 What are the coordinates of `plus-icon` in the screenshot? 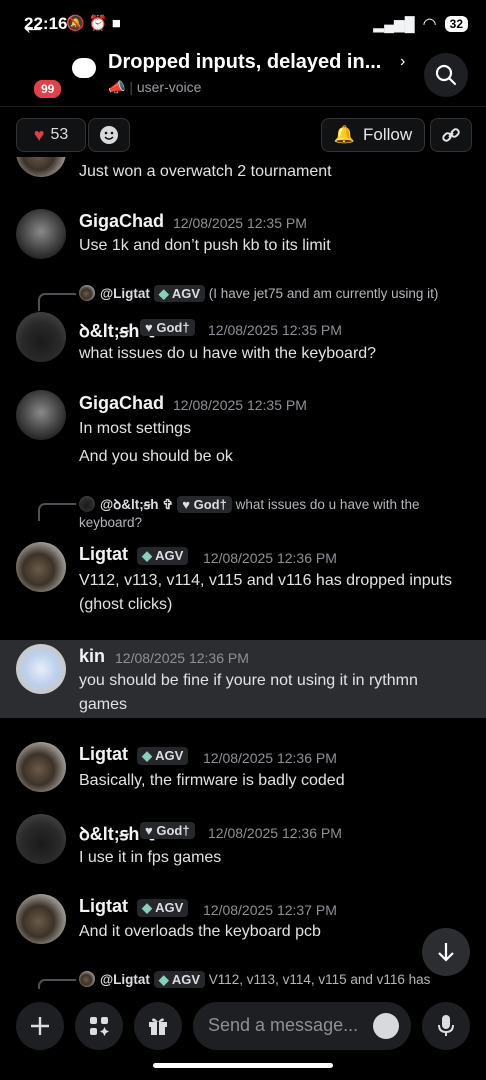 It's located at (40, 1026).